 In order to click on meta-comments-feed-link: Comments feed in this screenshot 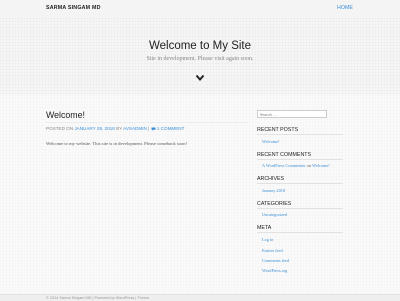, I will do `click(275, 260)`.